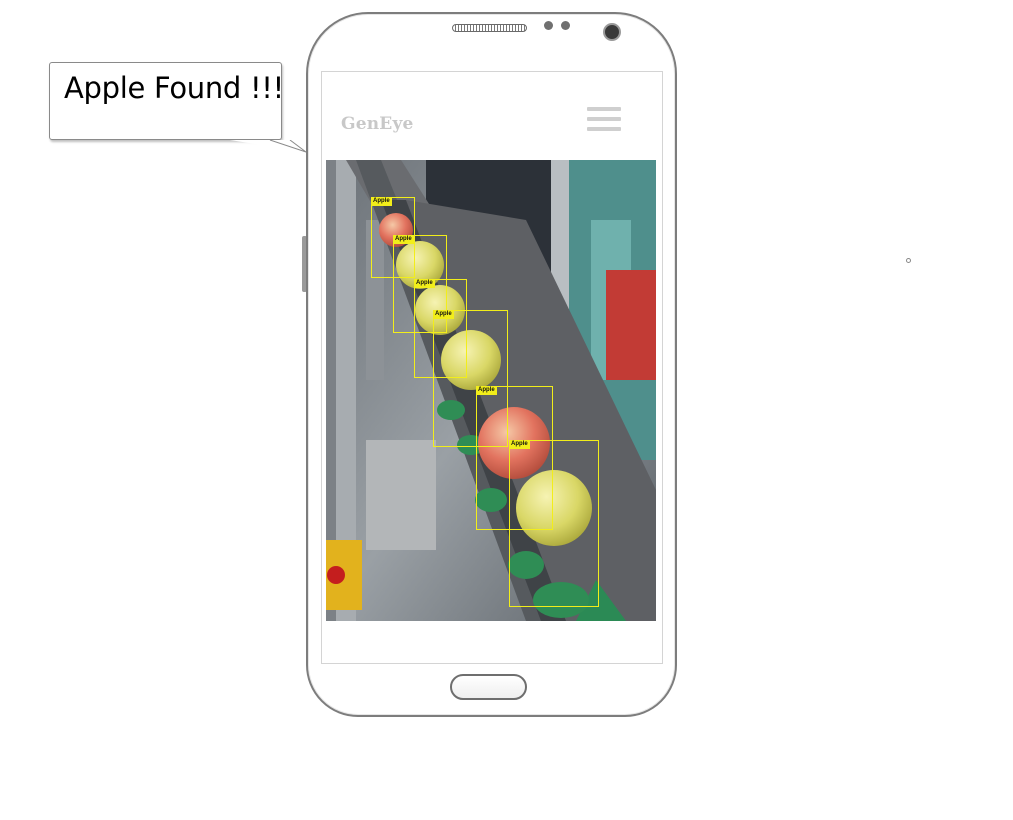  I want to click on light-sensor-icon, so click(565, 25).